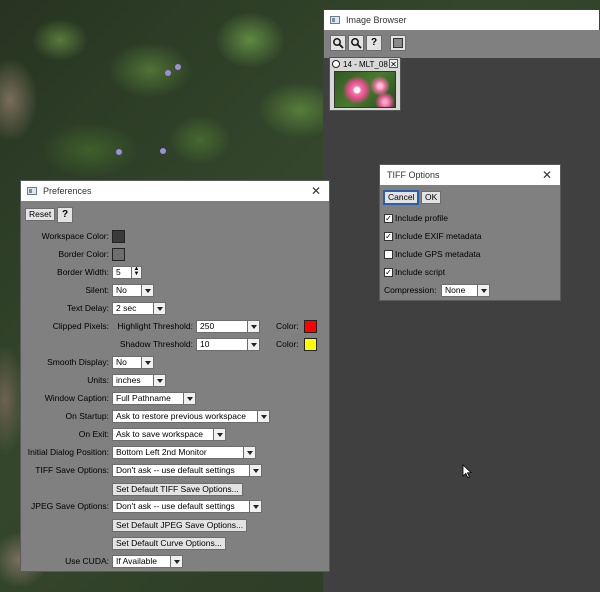 The height and width of the screenshot is (592, 600). I want to click on on-startup-value: Ask to restore previous workspace, so click(181, 416).